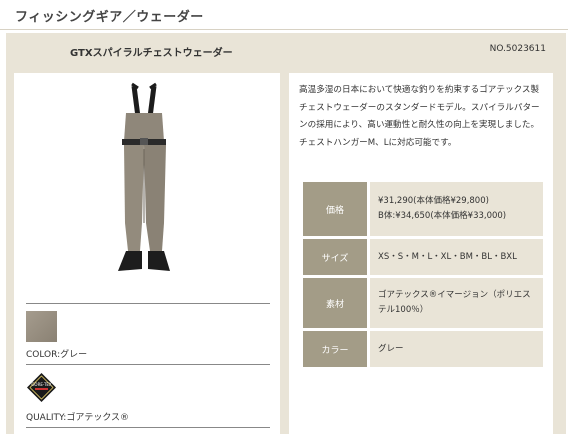  Describe the element at coordinates (41, 384) in the screenshot. I see `logo-text: GORE-TEX` at that location.